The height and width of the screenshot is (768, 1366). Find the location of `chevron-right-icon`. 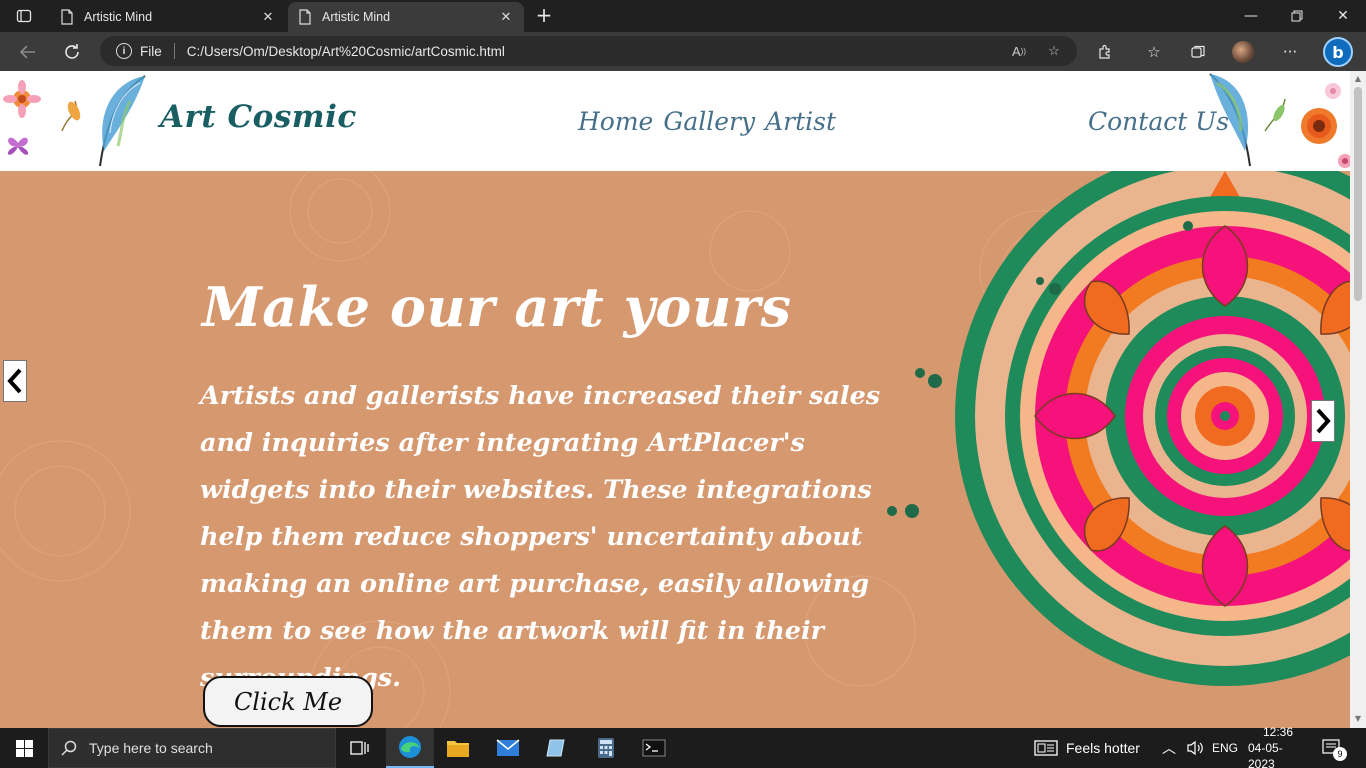

chevron-right-icon is located at coordinates (1323, 421).